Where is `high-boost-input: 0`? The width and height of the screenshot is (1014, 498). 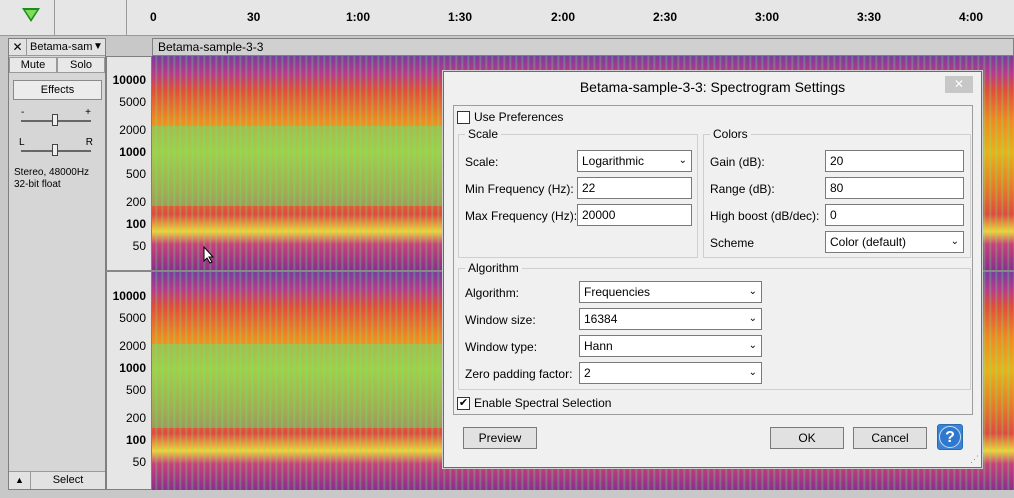
high-boost-input: 0 is located at coordinates (894, 215).